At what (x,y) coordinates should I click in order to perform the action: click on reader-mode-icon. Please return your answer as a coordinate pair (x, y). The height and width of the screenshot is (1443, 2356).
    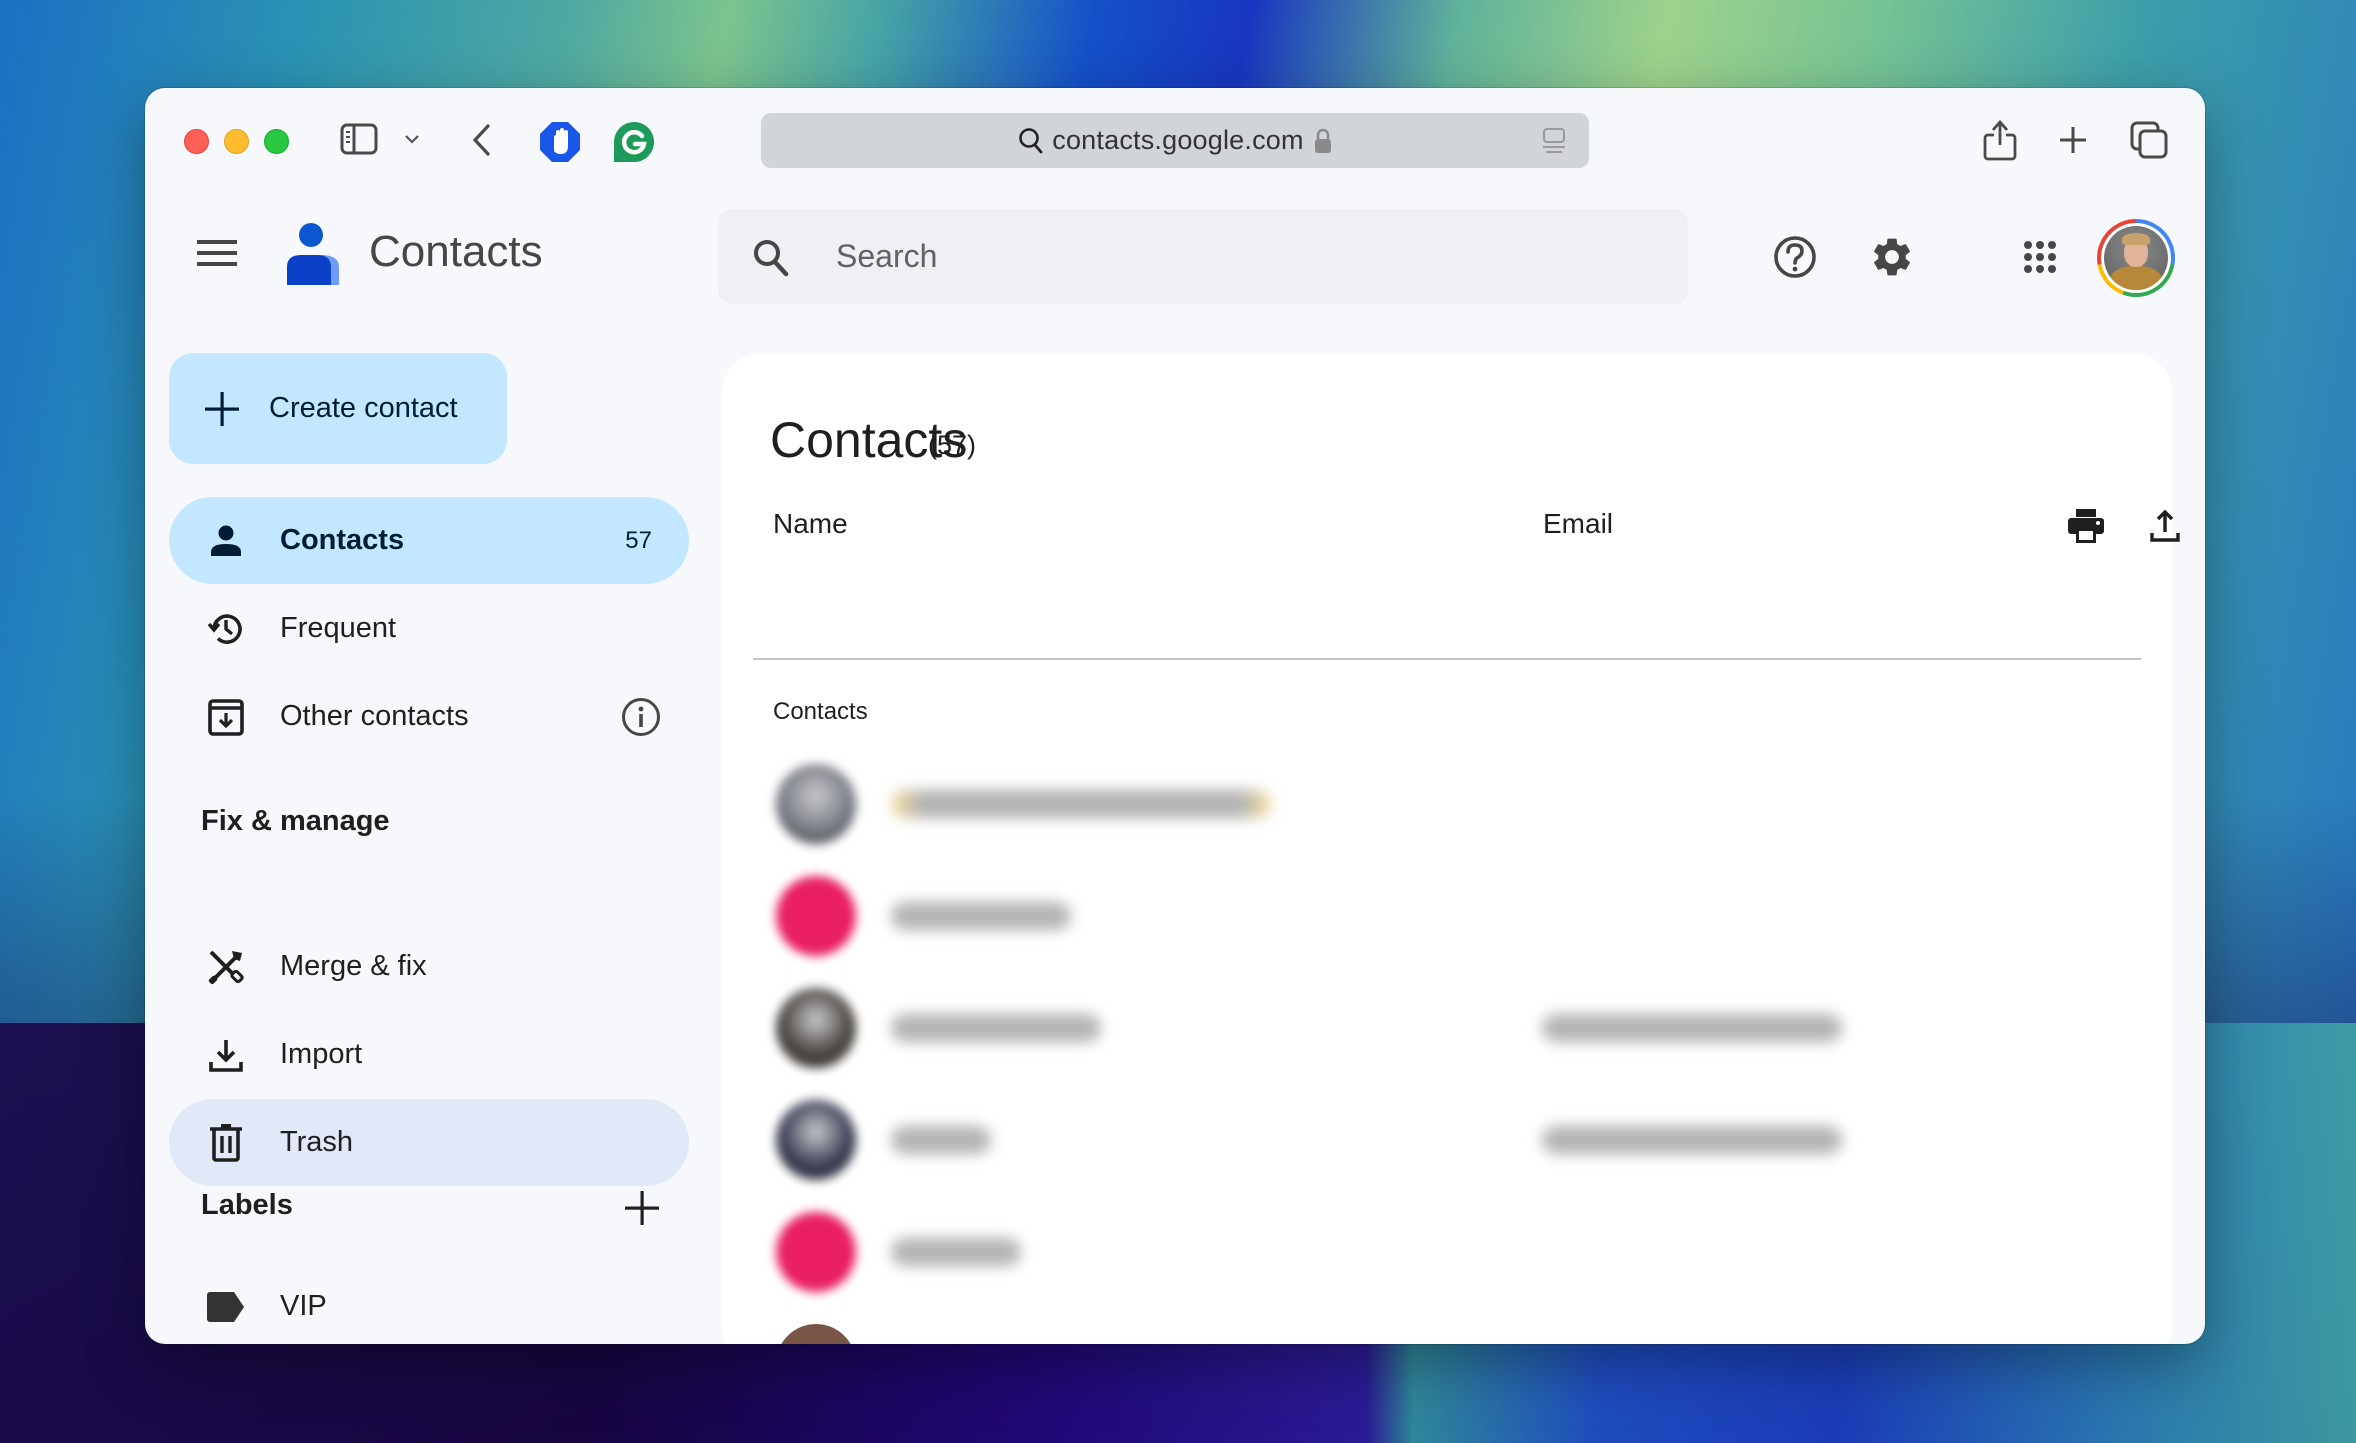
    Looking at the image, I should click on (1554, 141).